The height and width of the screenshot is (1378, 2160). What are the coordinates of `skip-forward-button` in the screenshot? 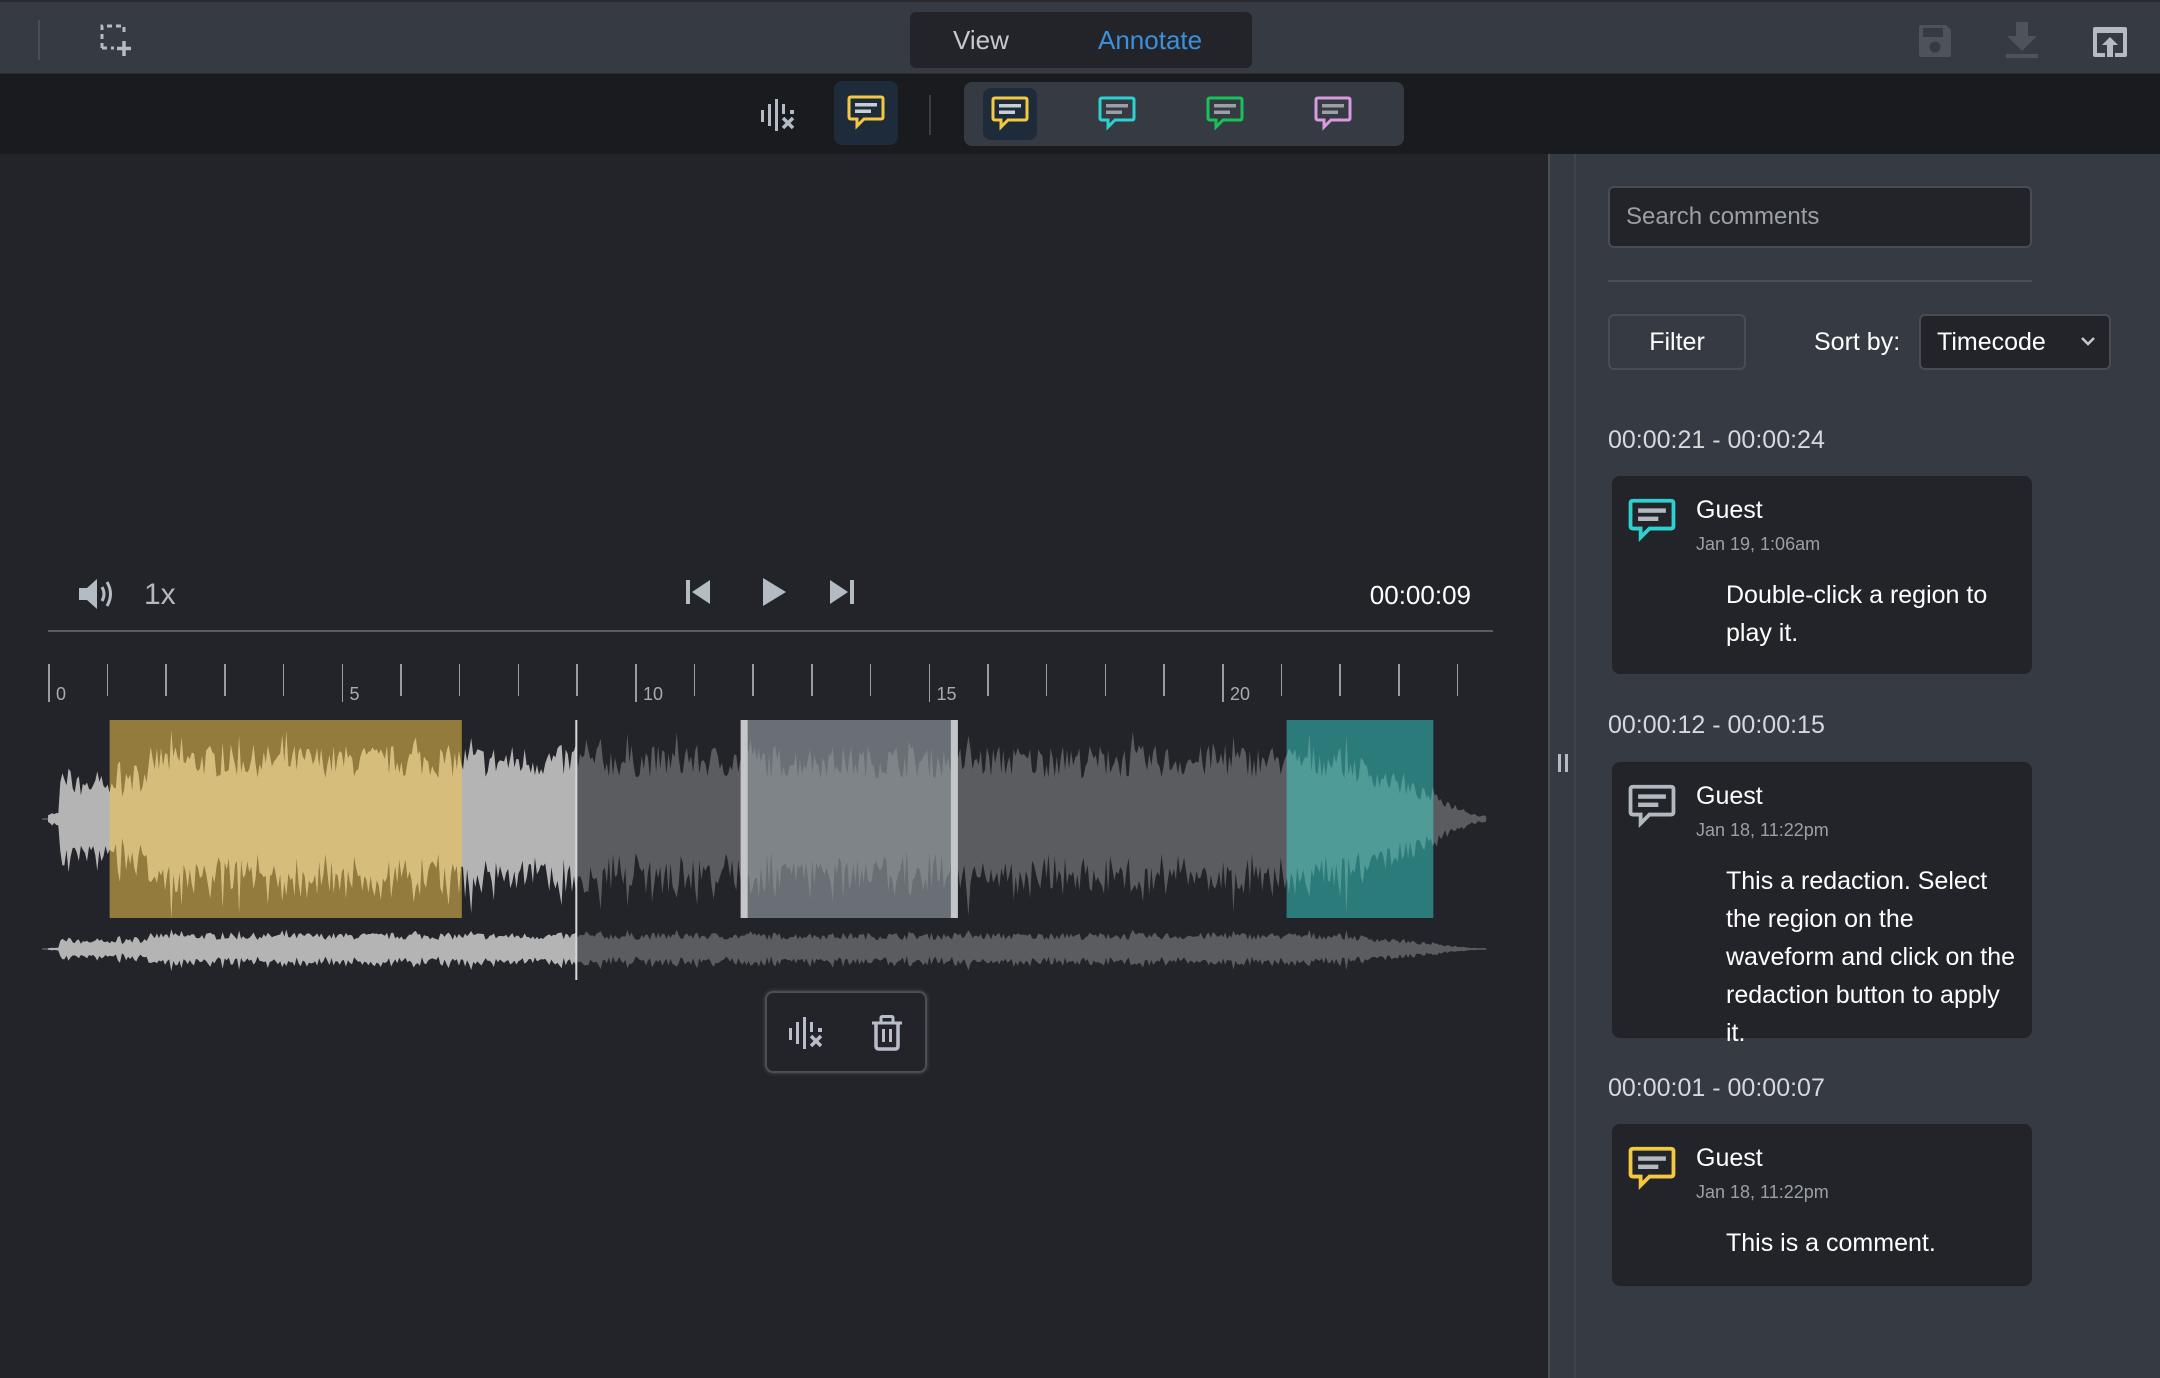 It's located at (842, 592).